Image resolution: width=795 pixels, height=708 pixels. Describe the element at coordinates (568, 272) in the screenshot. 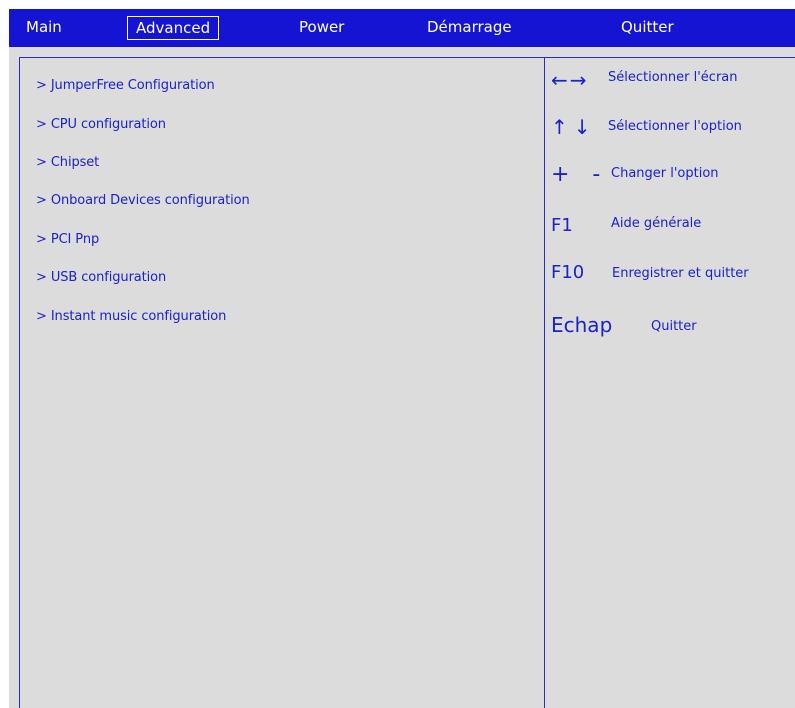

I see `f10-key: F10` at that location.